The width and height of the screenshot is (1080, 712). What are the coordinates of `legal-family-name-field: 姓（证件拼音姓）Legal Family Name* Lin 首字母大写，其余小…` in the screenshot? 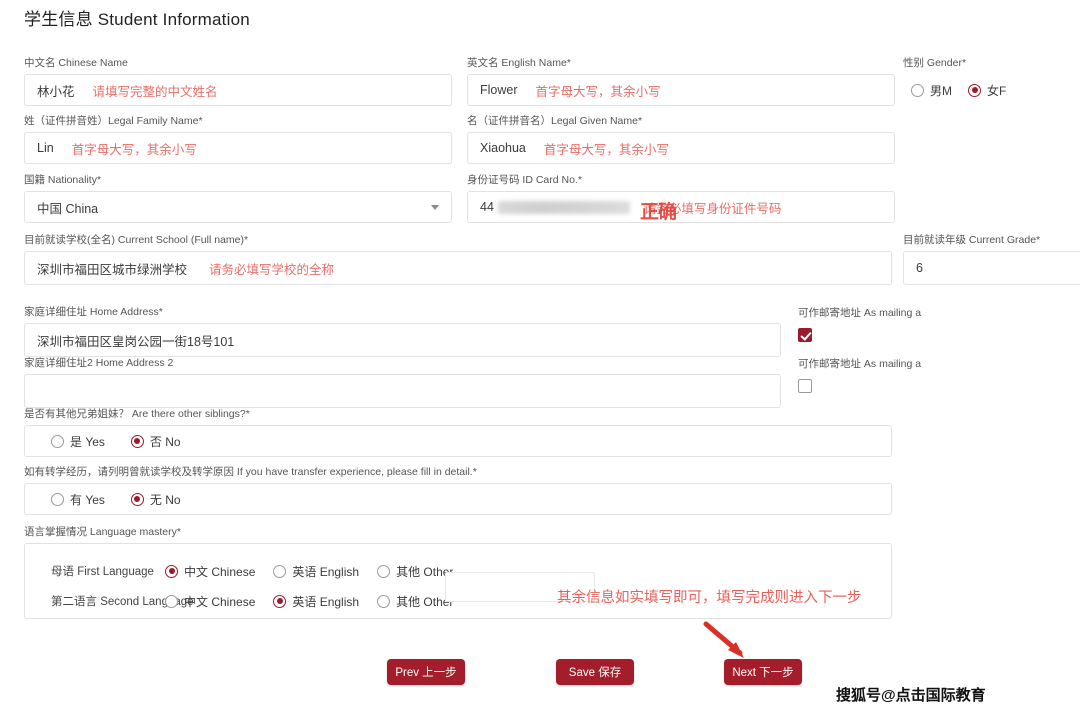 It's located at (238, 139).